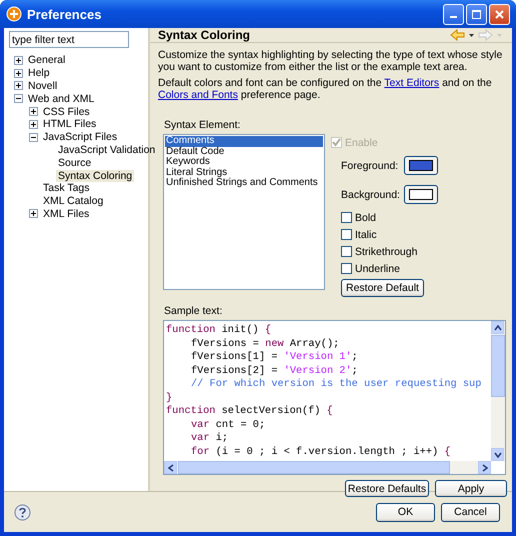 The width and height of the screenshot is (516, 536). I want to click on maximize-icon, so click(476, 14).